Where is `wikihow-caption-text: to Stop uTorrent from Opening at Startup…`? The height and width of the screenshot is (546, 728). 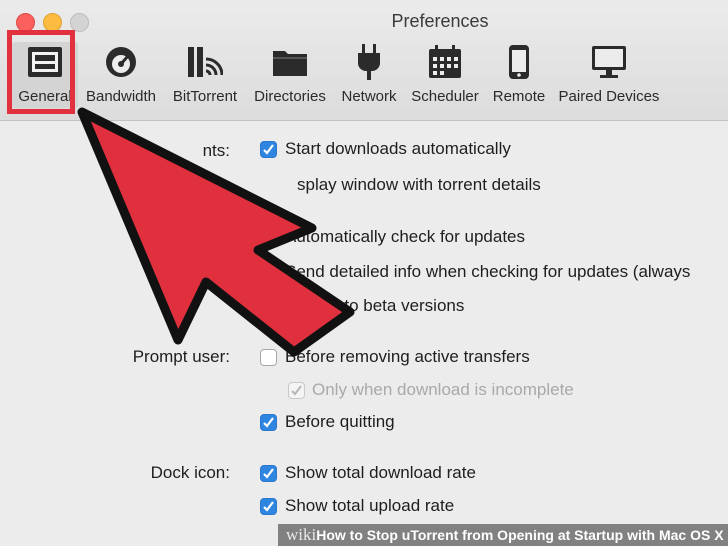 wikihow-caption-text: to Stop uTorrent from Opening at Startup… is located at coordinates (534, 535).